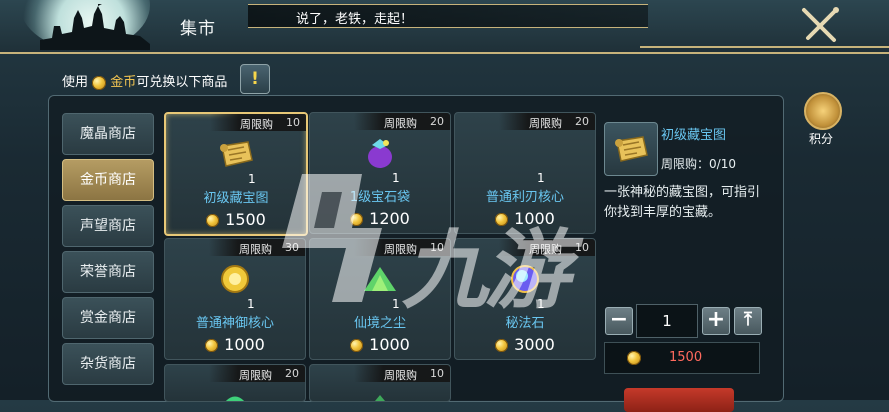  I want to click on close-icon, so click(820, 25).